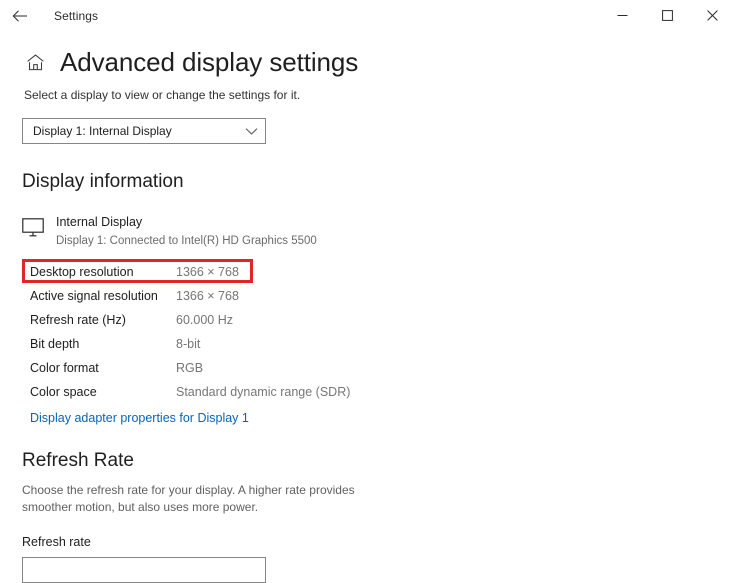  I want to click on info-label: Bit depth, so click(55, 344).